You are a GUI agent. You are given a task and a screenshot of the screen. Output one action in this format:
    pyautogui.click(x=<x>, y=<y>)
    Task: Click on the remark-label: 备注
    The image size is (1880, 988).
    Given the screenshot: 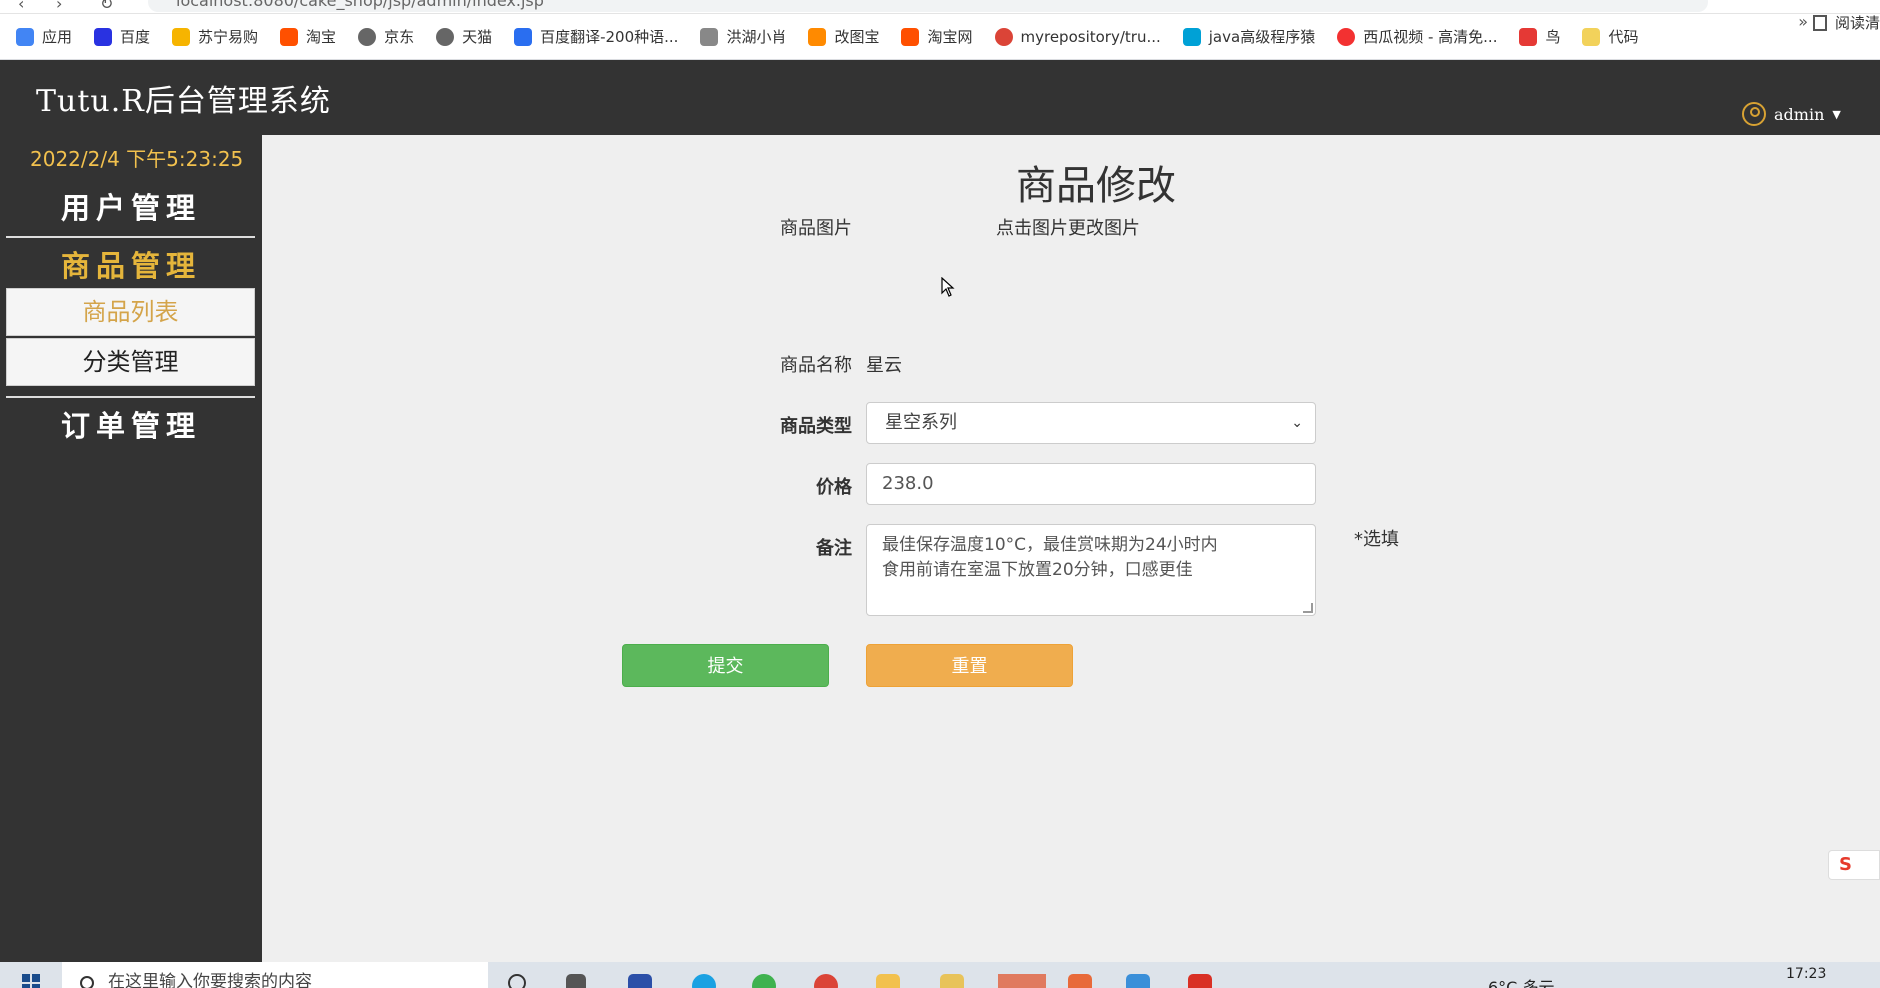 What is the action you would take?
    pyautogui.click(x=834, y=548)
    